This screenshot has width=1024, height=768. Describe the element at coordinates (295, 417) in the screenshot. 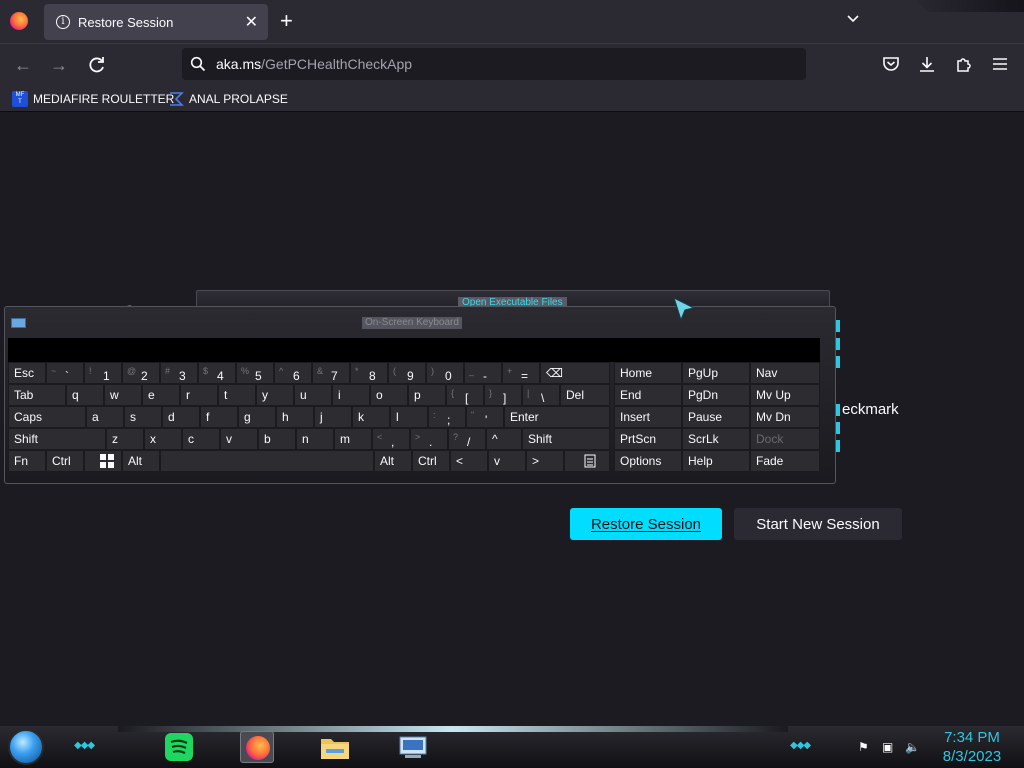

I see `key-h: h` at that location.